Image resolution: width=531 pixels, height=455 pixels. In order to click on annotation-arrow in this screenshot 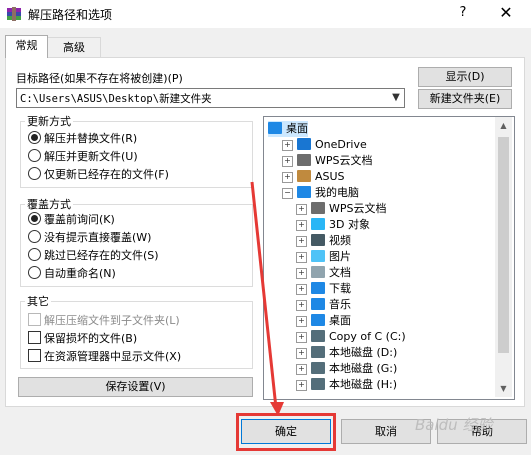, I will do `click(267, 298)`.